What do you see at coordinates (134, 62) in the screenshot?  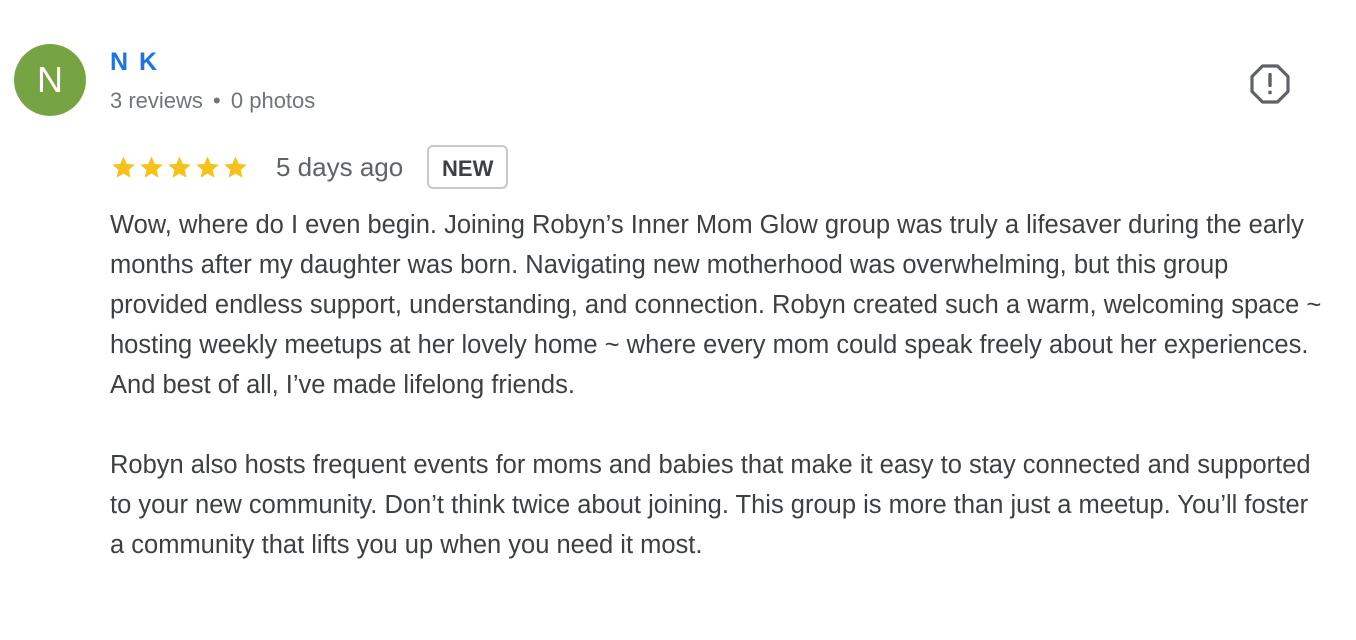 I see `author-name-link: N K` at bounding box center [134, 62].